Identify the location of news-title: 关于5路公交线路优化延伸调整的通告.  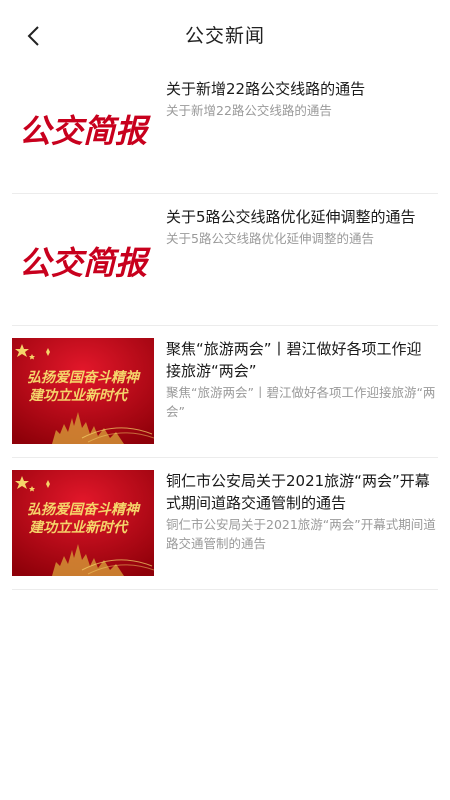
(291, 217).